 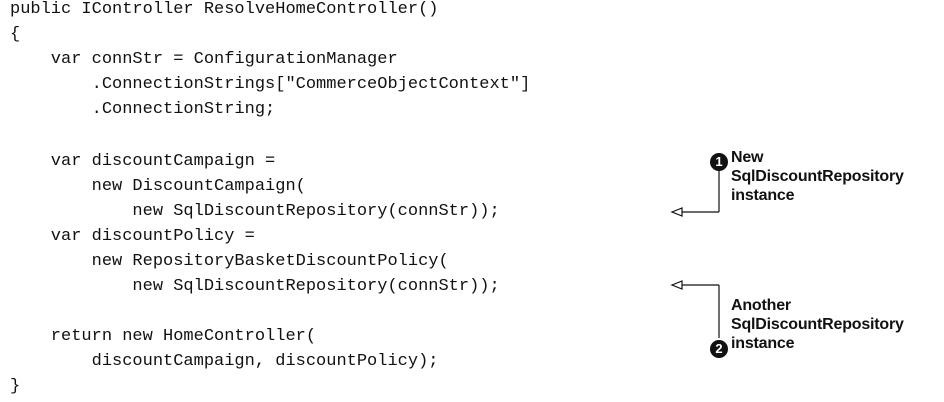 I want to click on annotation-1-line: New, so click(x=747, y=157).